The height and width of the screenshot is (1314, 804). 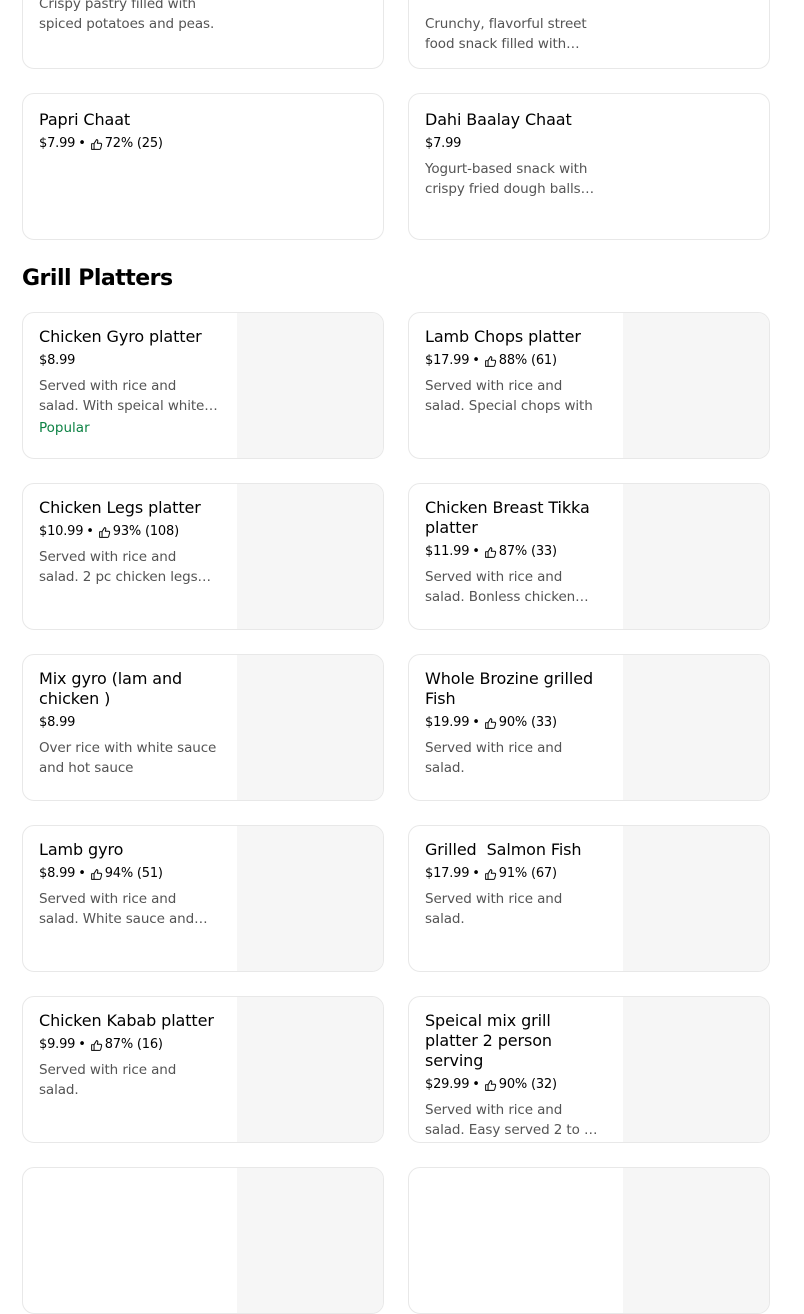 I want to click on item-meta: $17.99 • 88% (61), so click(x=515, y=361).